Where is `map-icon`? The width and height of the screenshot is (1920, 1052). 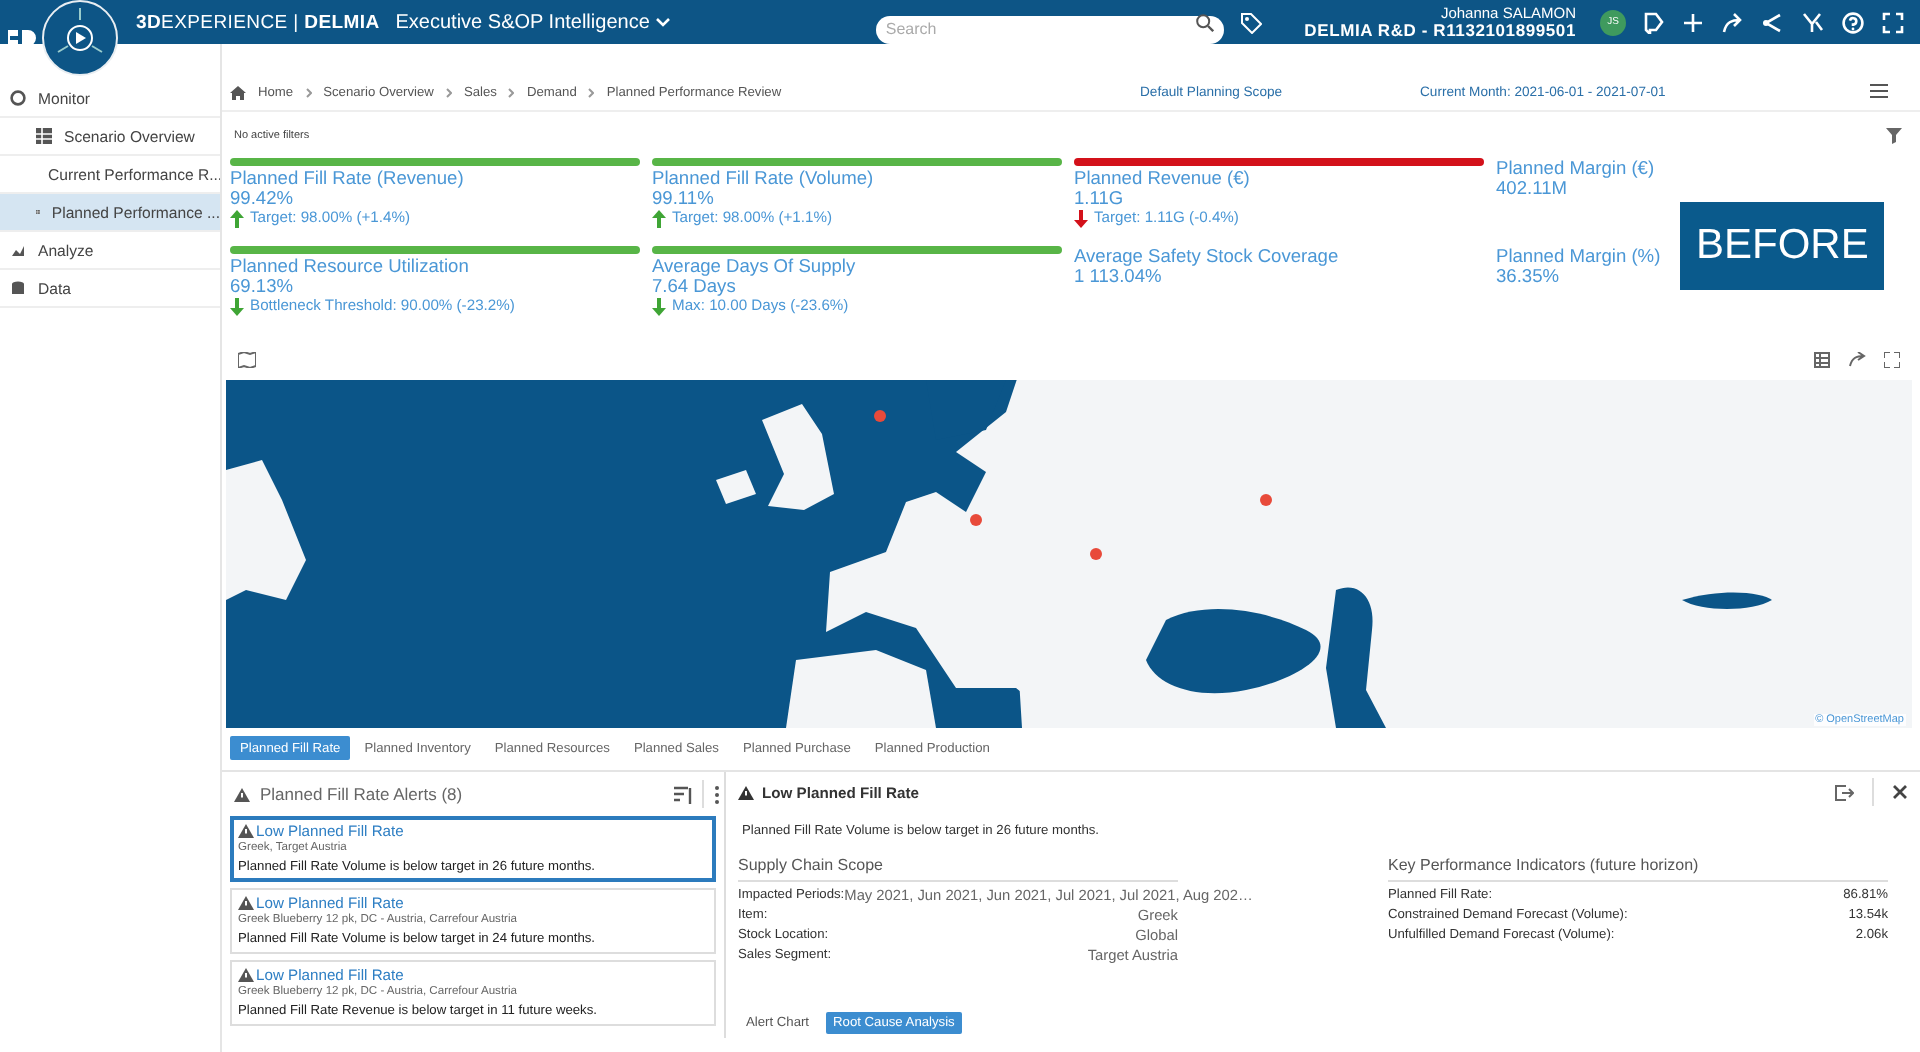 map-icon is located at coordinates (247, 360).